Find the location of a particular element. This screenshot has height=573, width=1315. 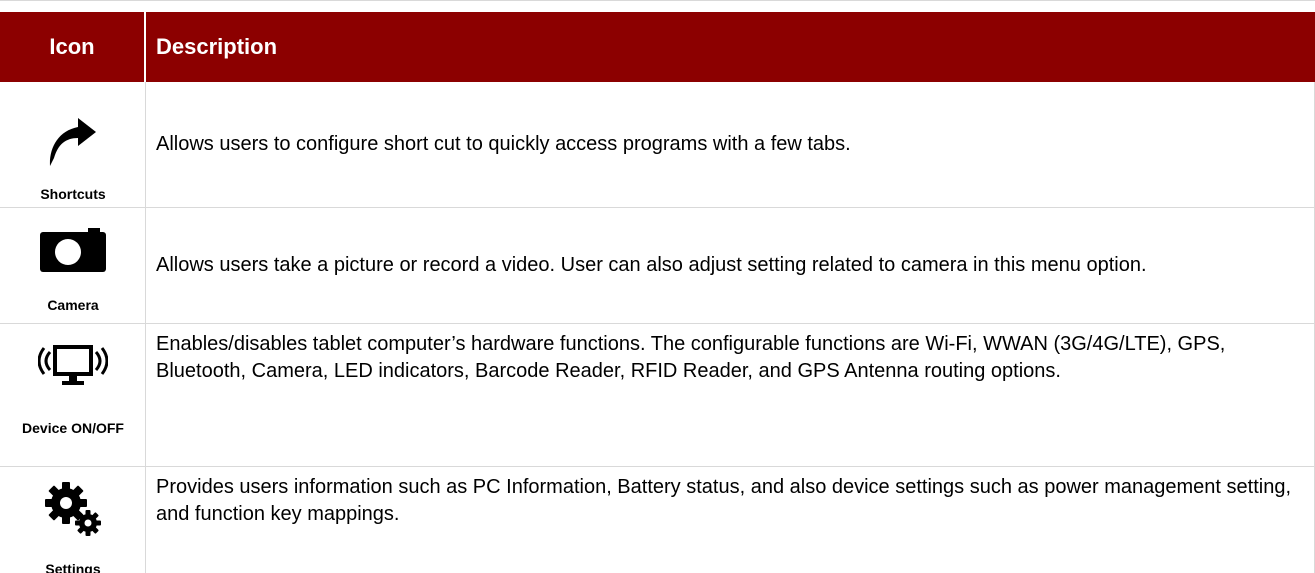

header-description-column: Description is located at coordinates (217, 46).